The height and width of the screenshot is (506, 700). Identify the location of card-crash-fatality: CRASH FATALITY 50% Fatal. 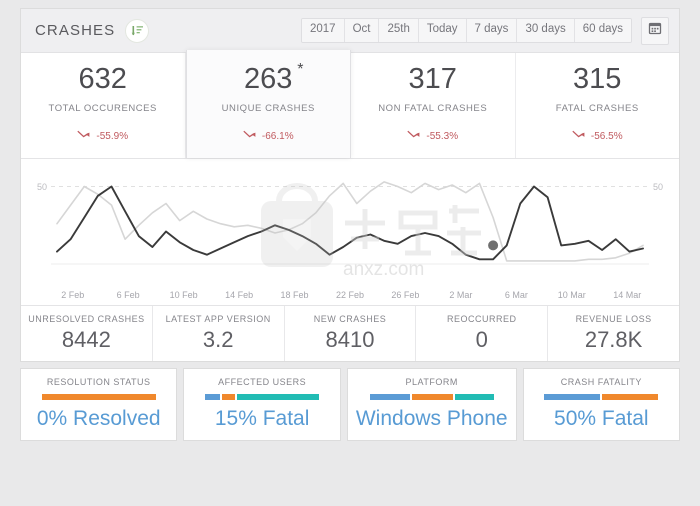
(601, 405).